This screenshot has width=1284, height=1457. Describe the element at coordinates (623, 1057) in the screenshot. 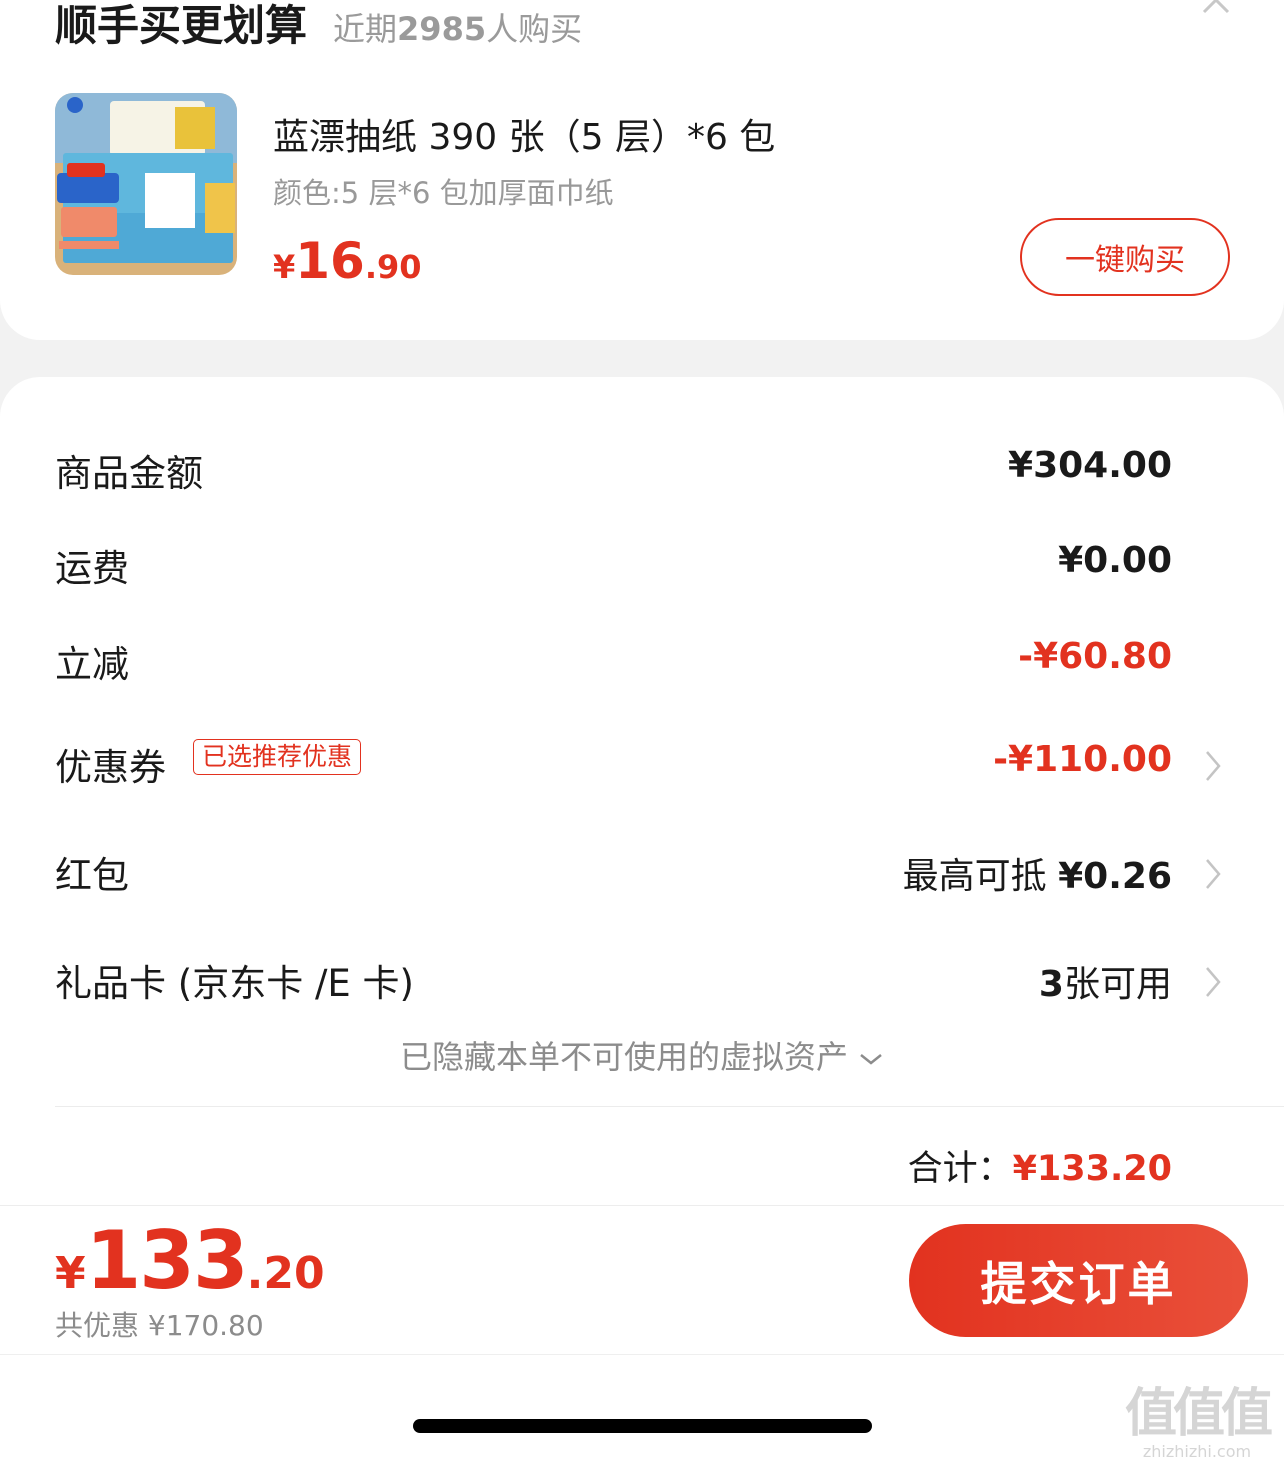

I see `hidden-assets-text: 已隐藏本单不可使用的虚拟资产` at that location.